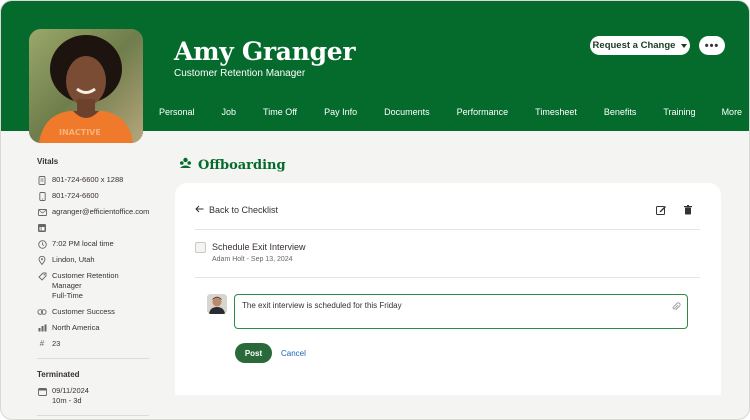  I want to click on more-dots-icon: •••, so click(712, 45).